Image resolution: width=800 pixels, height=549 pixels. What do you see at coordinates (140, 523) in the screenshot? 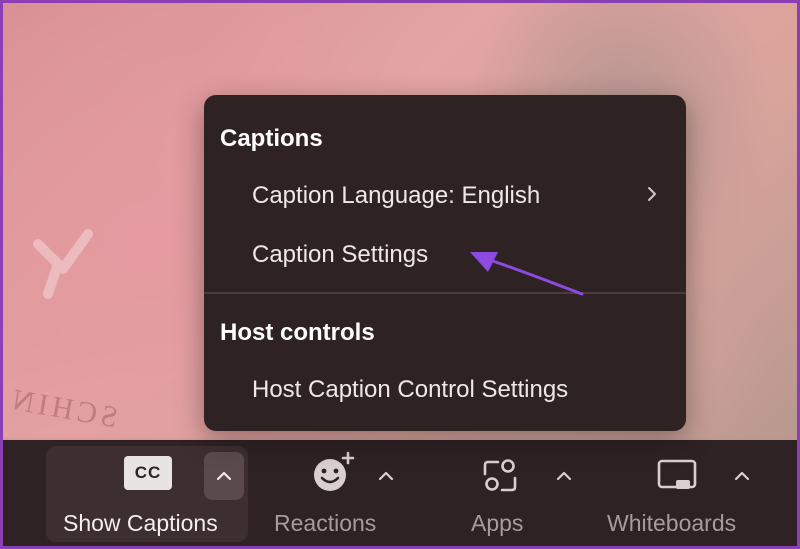
I see `toolbar-label: Show Captions` at bounding box center [140, 523].